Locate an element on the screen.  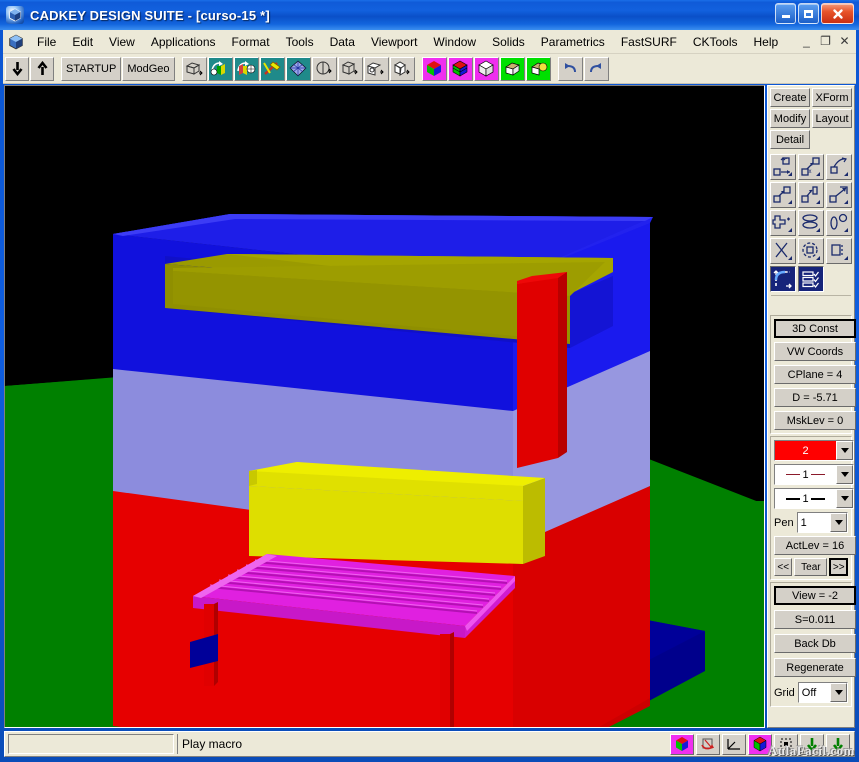
active-level-button: ActLev = 16 is located at coordinates (815, 545).